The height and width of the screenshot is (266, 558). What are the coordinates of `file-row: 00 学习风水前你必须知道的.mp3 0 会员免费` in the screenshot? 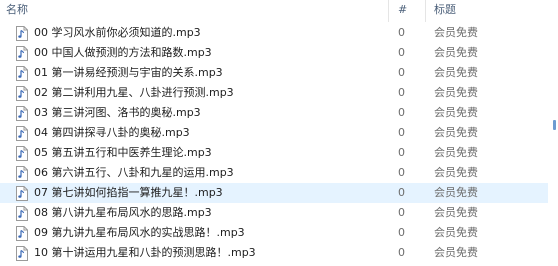 It's located at (274, 33).